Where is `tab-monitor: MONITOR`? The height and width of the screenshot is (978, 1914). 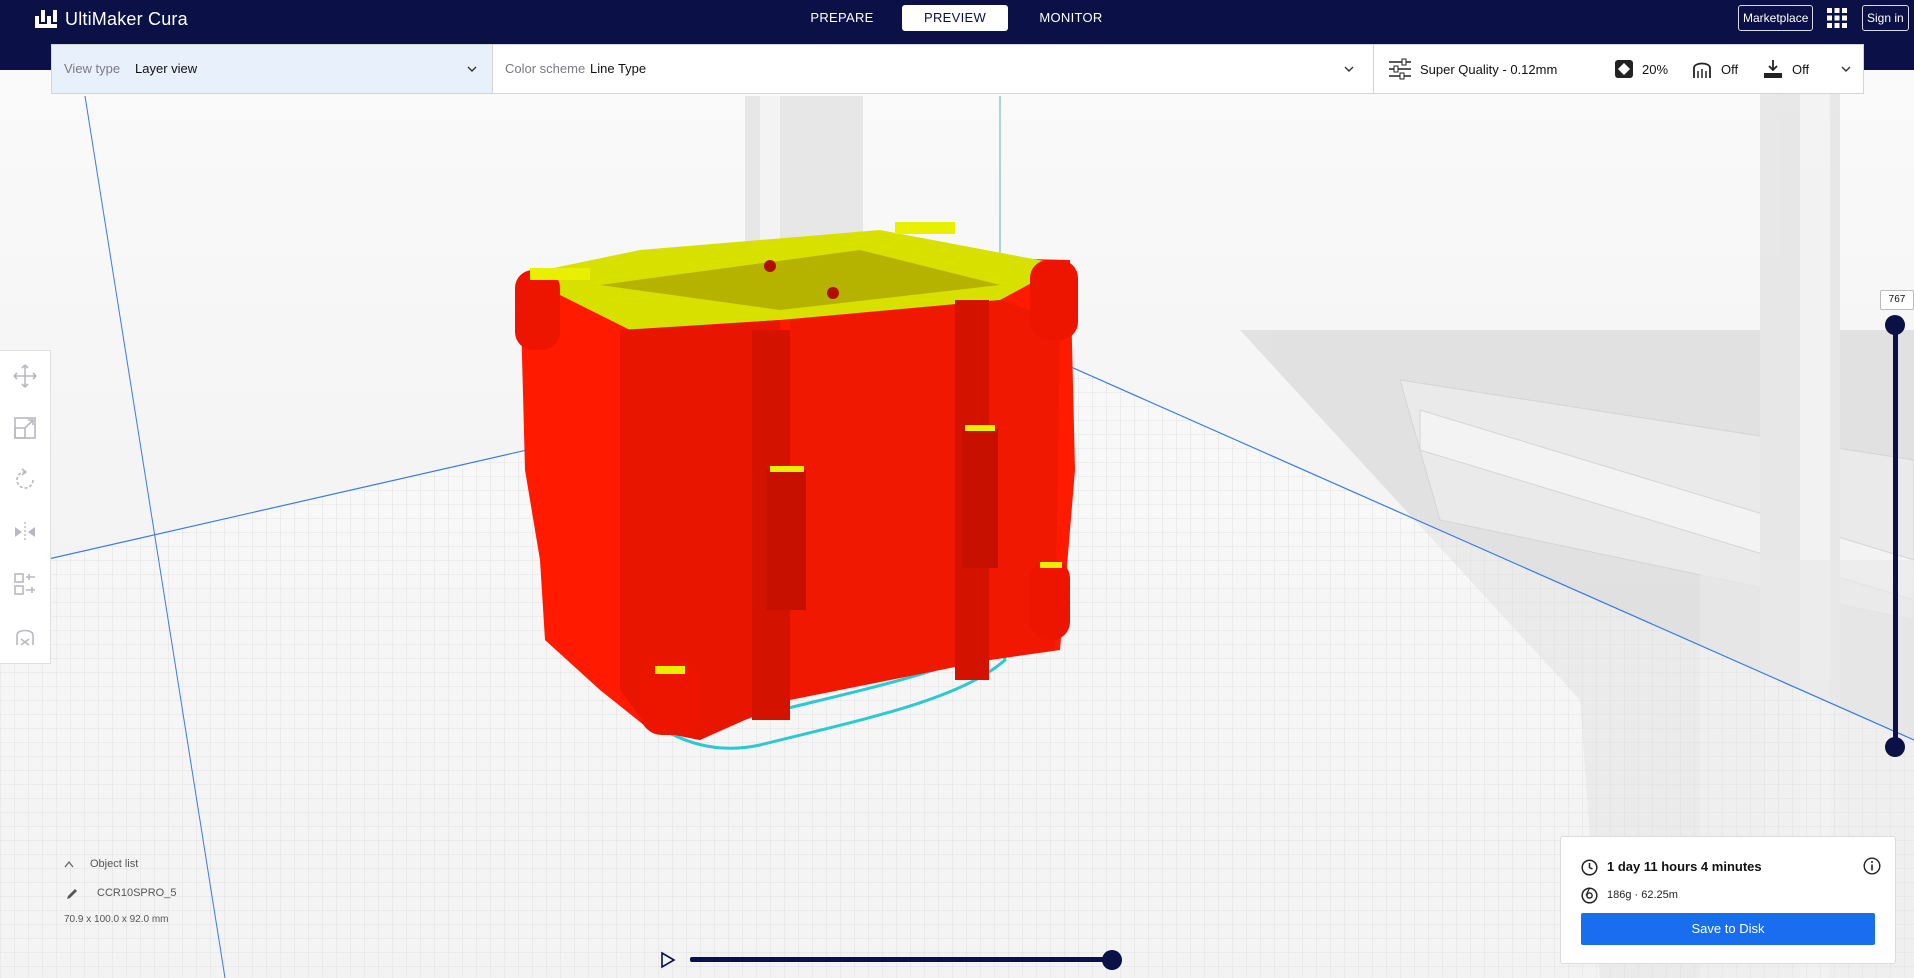 tab-monitor: MONITOR is located at coordinates (1071, 18).